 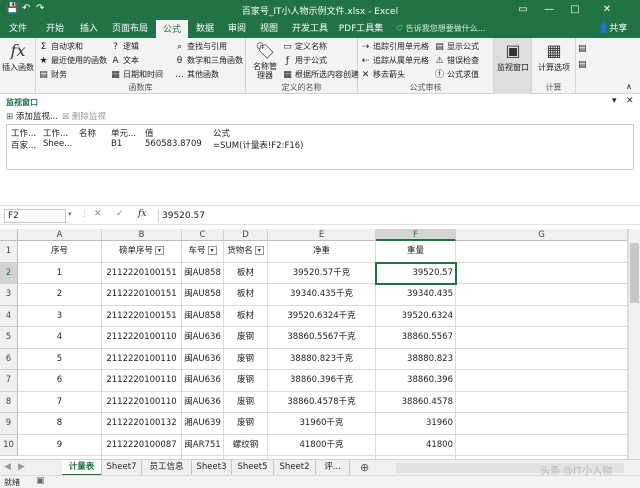 What do you see at coordinates (416, 402) in the screenshot?
I see `table-cell: 38860.4578` at bounding box center [416, 402].